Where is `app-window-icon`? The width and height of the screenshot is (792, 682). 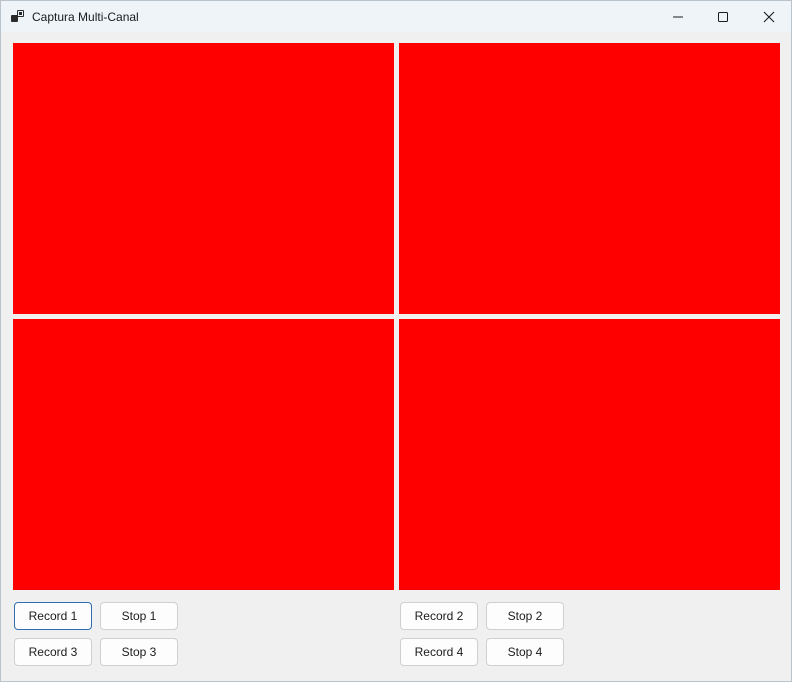 app-window-icon is located at coordinates (17, 16).